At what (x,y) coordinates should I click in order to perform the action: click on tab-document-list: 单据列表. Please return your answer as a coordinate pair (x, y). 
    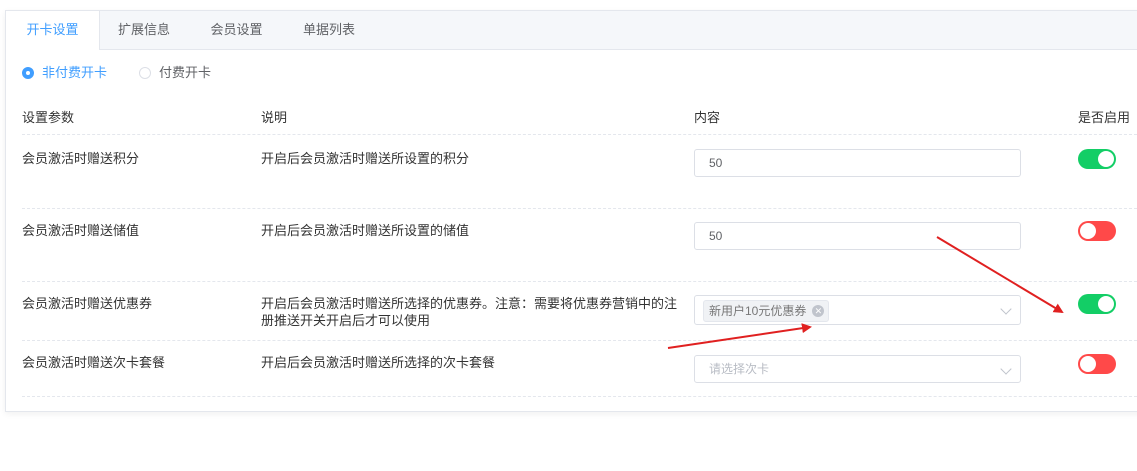
    Looking at the image, I should click on (329, 30).